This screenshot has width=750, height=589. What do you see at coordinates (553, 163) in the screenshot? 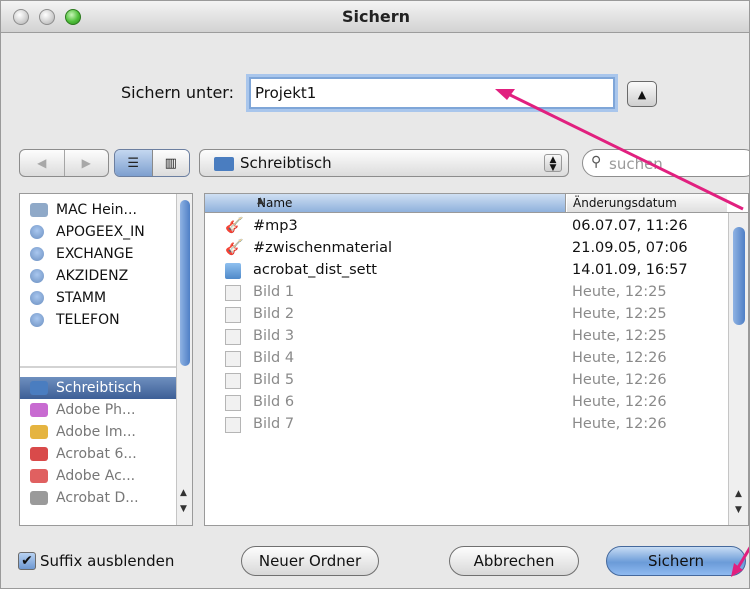
I see `popup-arrows-icon: ▲ ▼` at bounding box center [553, 163].